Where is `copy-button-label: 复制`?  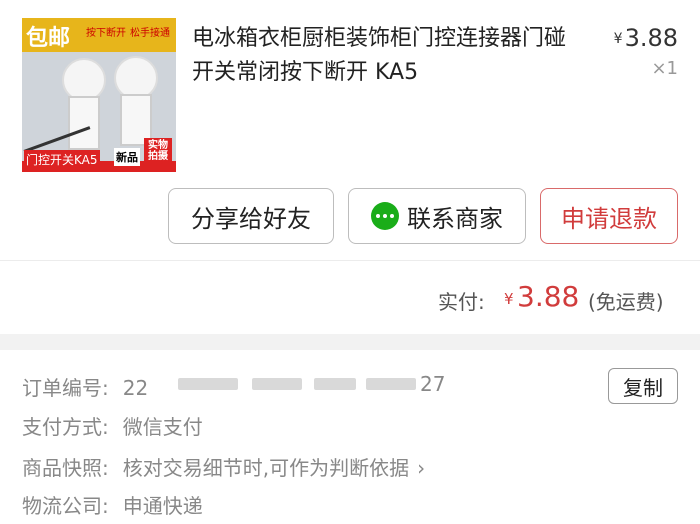
copy-button-label: 复制 is located at coordinates (643, 387).